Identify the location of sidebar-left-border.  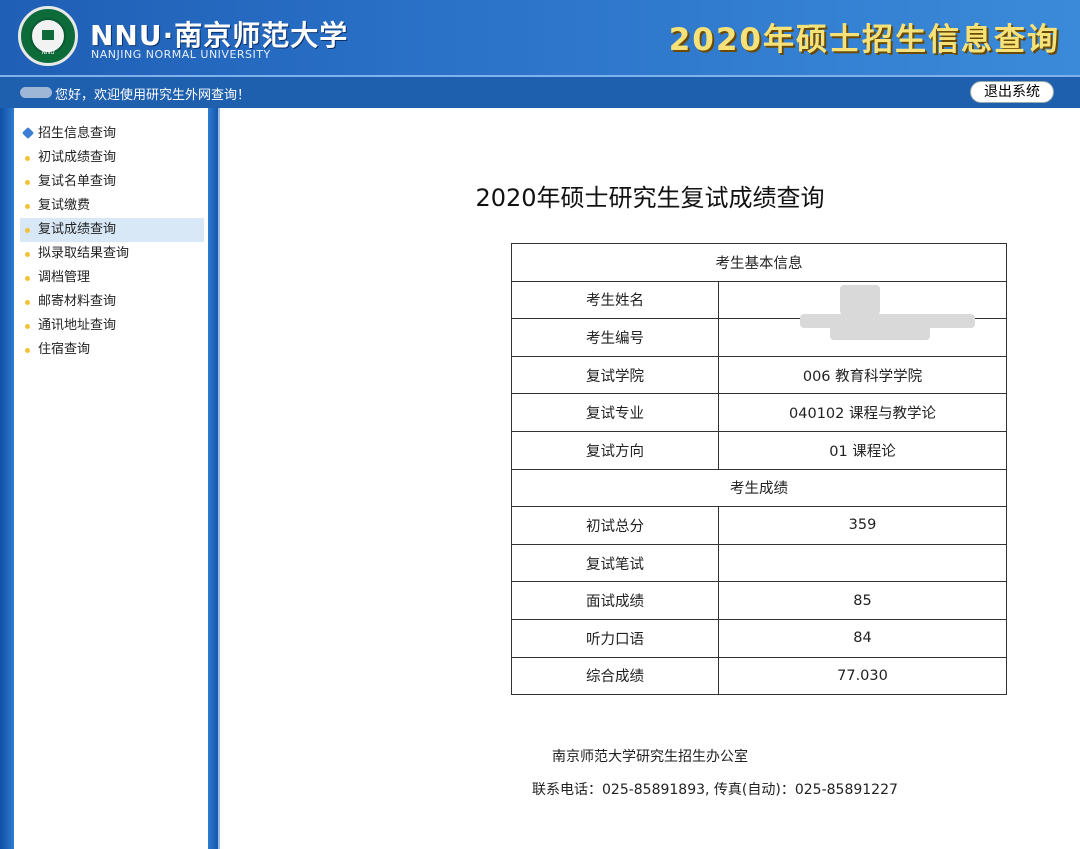
(7, 478).